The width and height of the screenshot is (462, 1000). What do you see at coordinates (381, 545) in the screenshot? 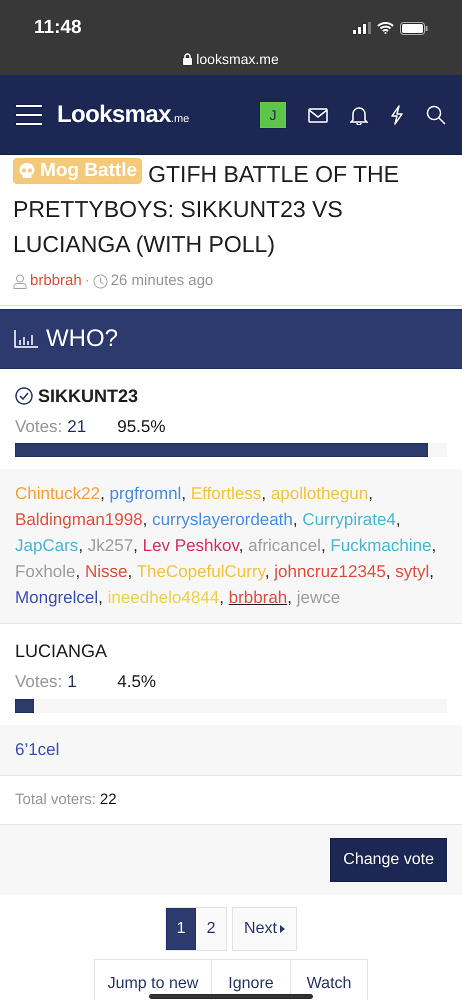
I see `voter-link: Fuckmachine` at bounding box center [381, 545].